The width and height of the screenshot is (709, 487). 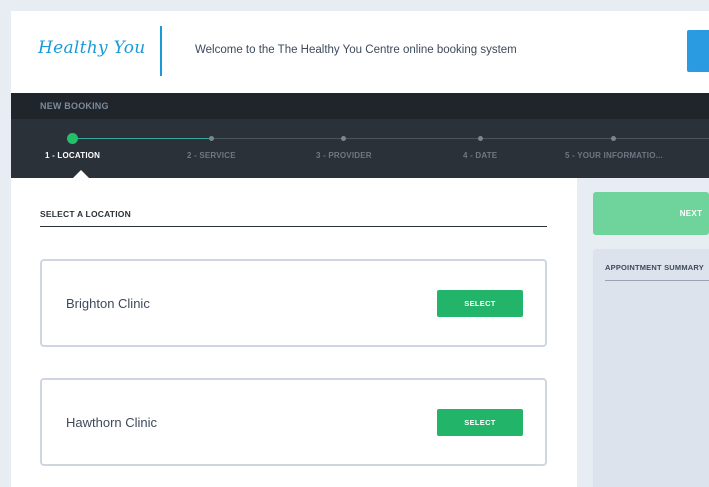 What do you see at coordinates (360, 106) in the screenshot?
I see `booking-title-bar: NEW BOOKING` at bounding box center [360, 106].